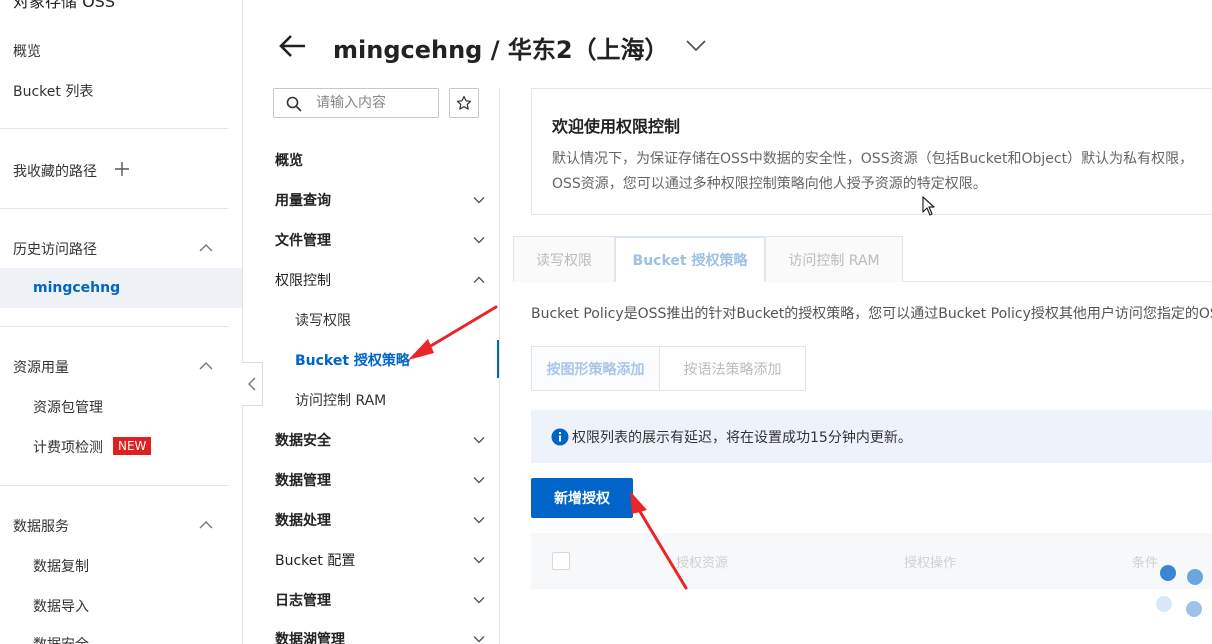 Image resolution: width=1212 pixels, height=644 pixels. I want to click on menu-item-data-lake: 数据湖管理, so click(310, 636).